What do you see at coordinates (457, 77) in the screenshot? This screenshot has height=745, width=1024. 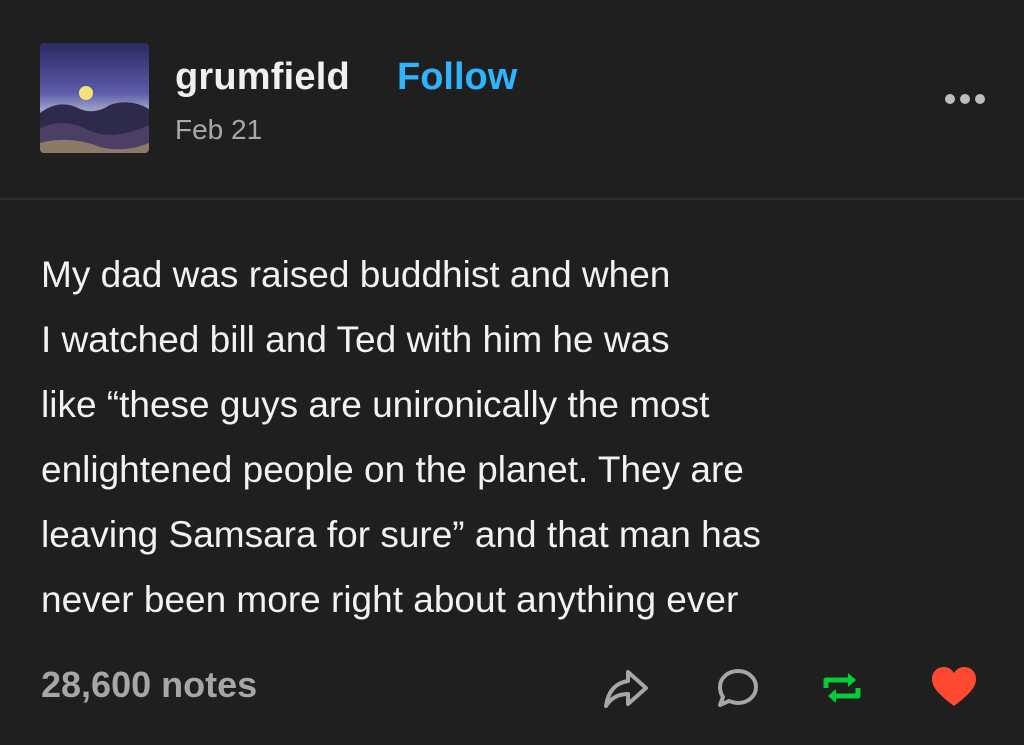 I see `follow-button: Follow` at bounding box center [457, 77].